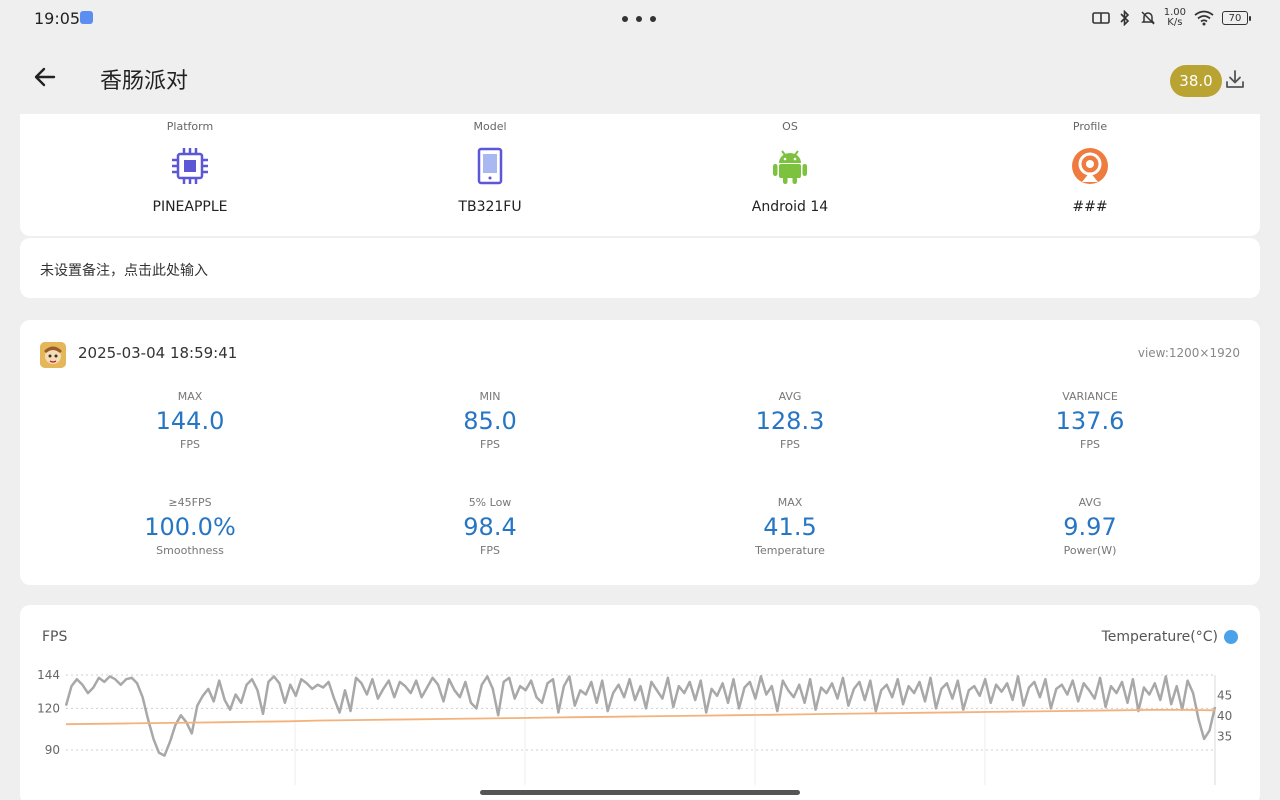 This screenshot has height=800, width=1280. What do you see at coordinates (1090, 550) in the screenshot?
I see `metric-unit: Power(W)` at bounding box center [1090, 550].